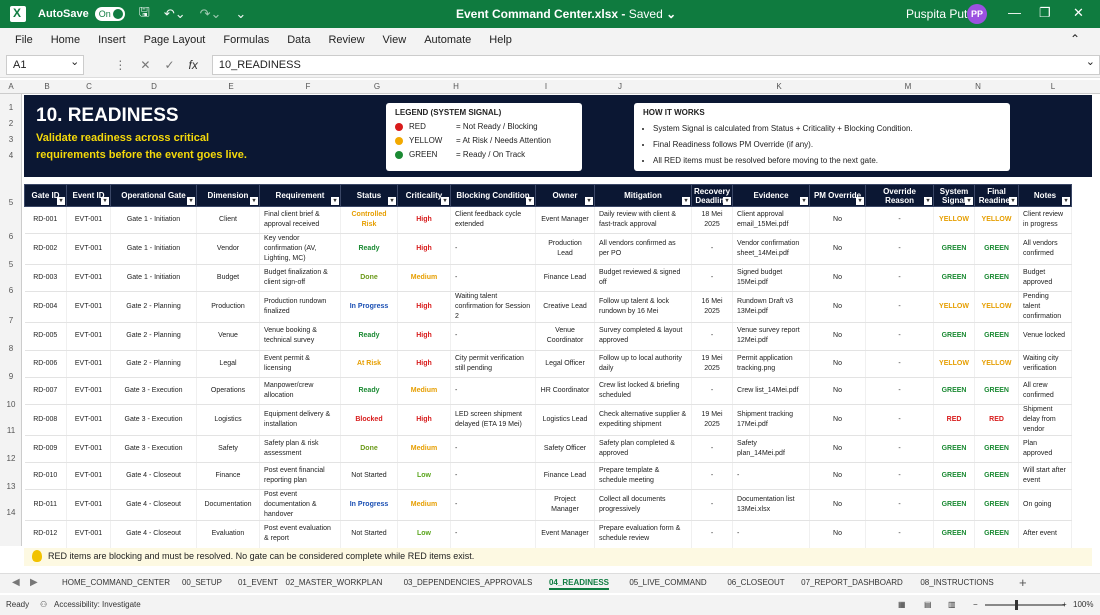 This screenshot has height=615, width=1100. I want to click on table-cell: RD-011, so click(45, 505).